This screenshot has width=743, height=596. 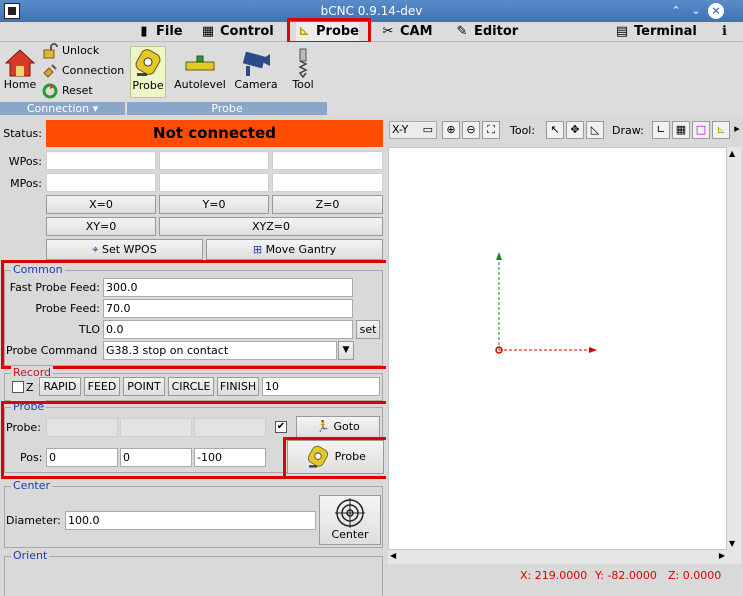 What do you see at coordinates (368, 329) in the screenshot?
I see `tlo-set-button: set` at bounding box center [368, 329].